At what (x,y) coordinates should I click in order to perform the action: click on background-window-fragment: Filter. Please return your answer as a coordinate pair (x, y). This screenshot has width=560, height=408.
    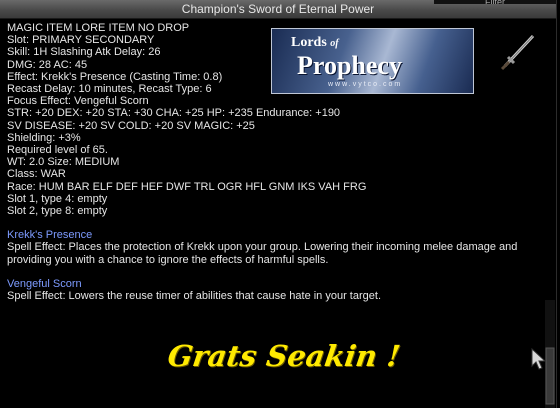
    Looking at the image, I should click on (495, 2).